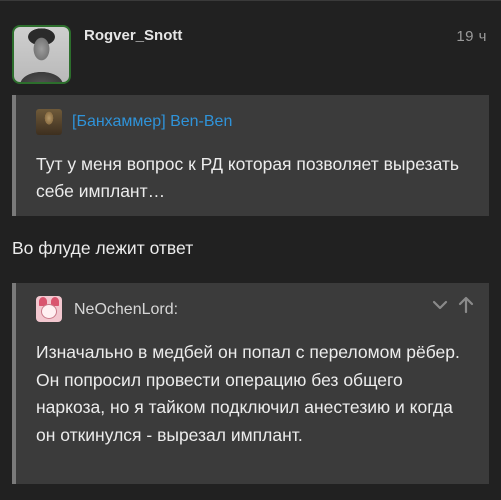  I want to click on quoted-author-name: [Банхаммер] Ben-Ben, so click(152, 122).